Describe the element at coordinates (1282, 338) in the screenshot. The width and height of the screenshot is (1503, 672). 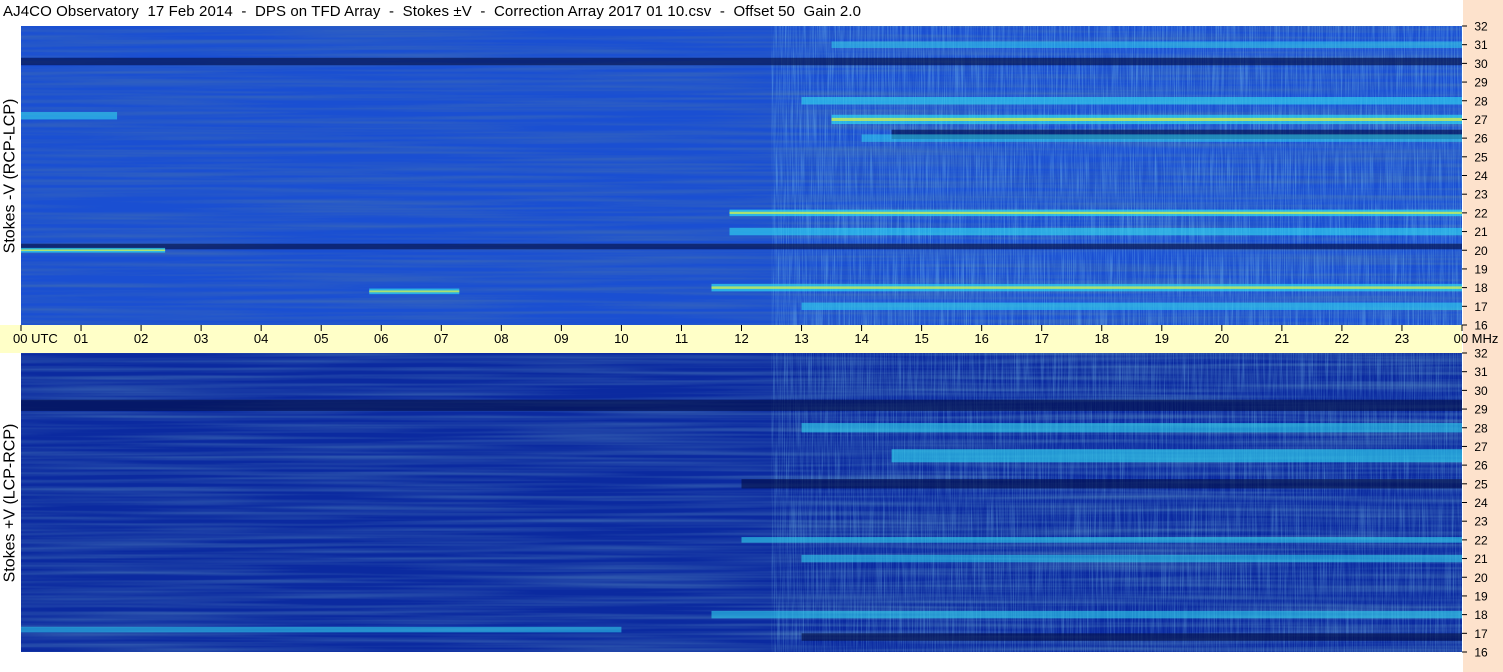
I see `x-tick-label: 21` at that location.